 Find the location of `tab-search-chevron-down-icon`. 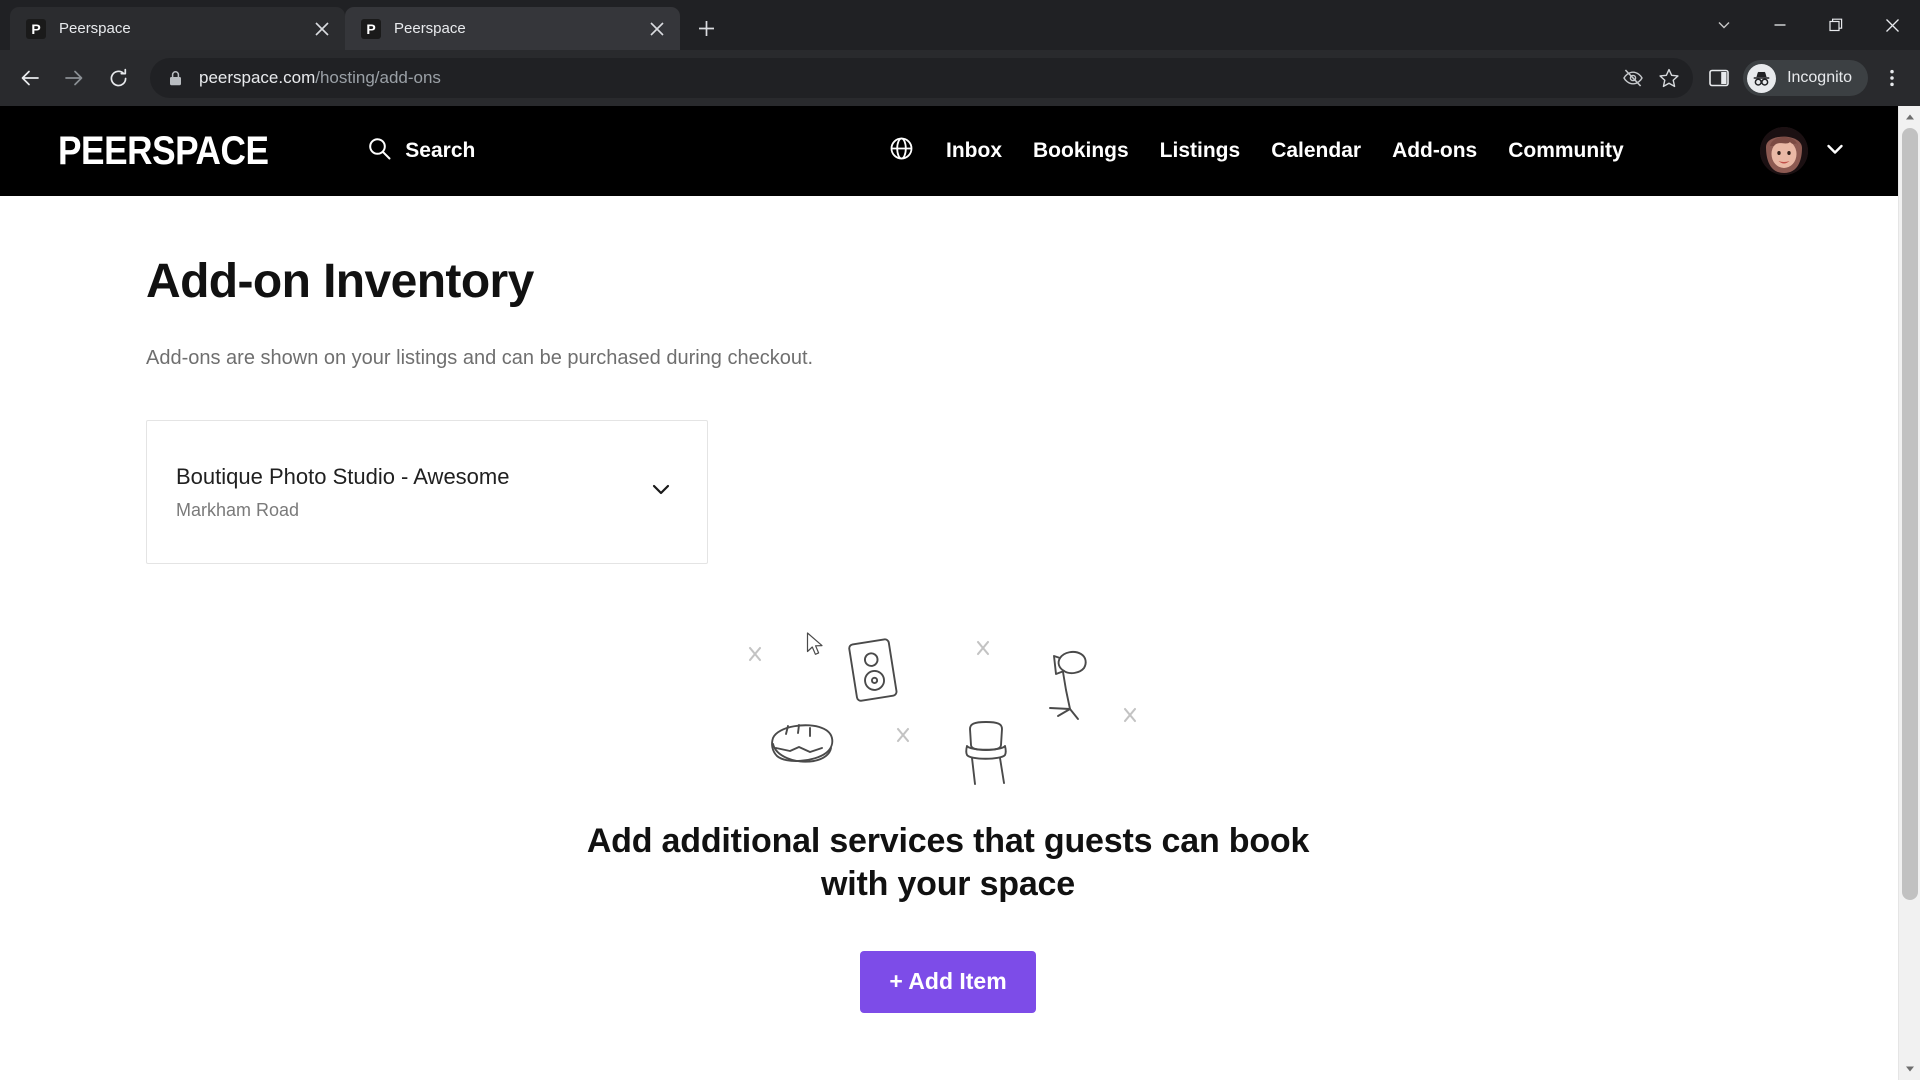

tab-search-chevron-down-icon is located at coordinates (1724, 25).